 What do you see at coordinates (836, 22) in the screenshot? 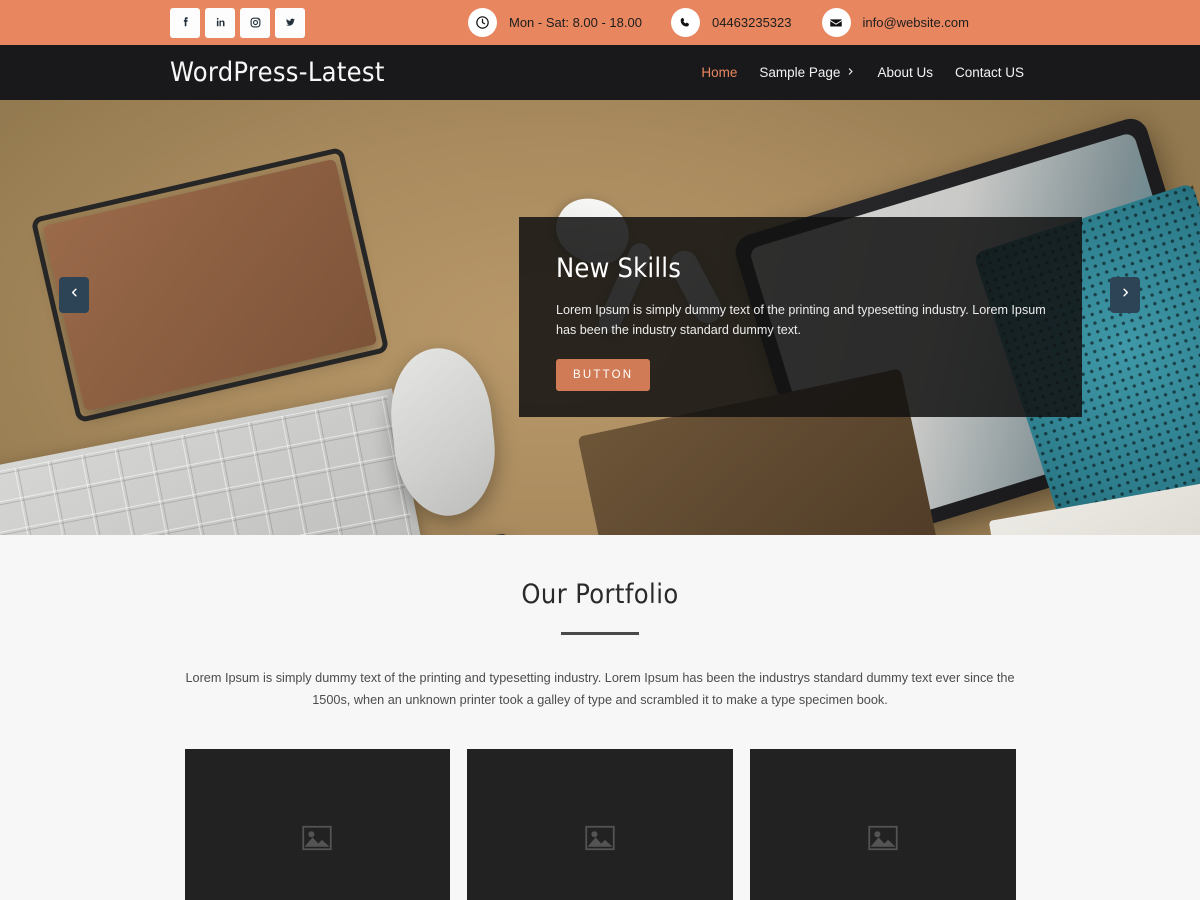
I see `envelope-icon` at bounding box center [836, 22].